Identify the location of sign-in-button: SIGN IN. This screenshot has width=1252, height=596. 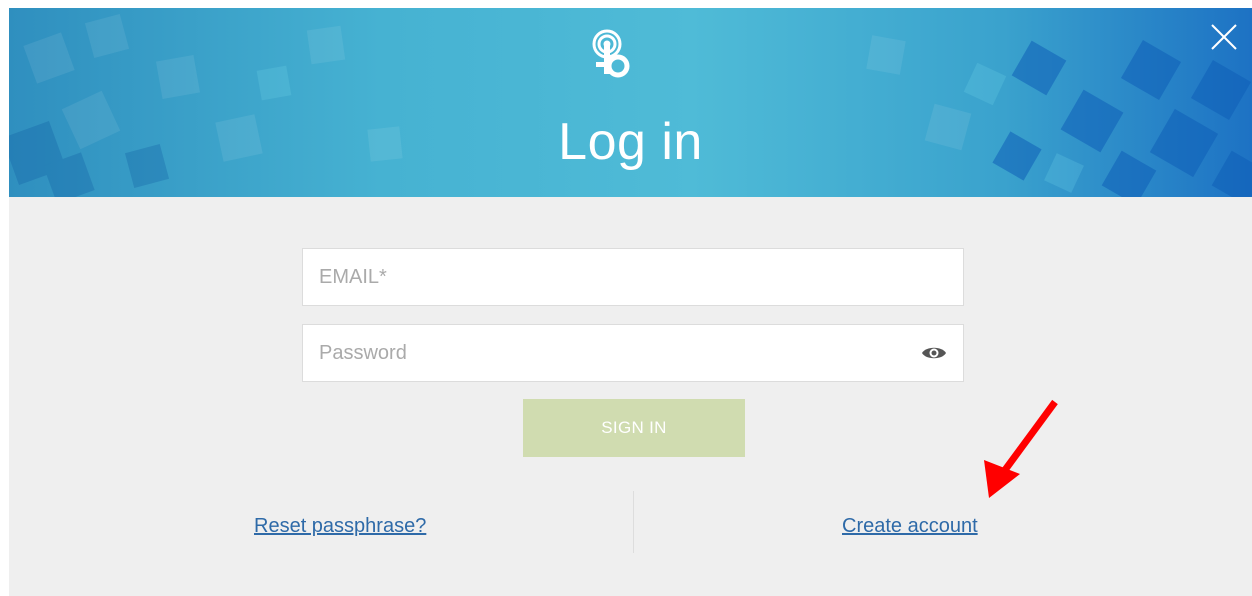
(634, 428).